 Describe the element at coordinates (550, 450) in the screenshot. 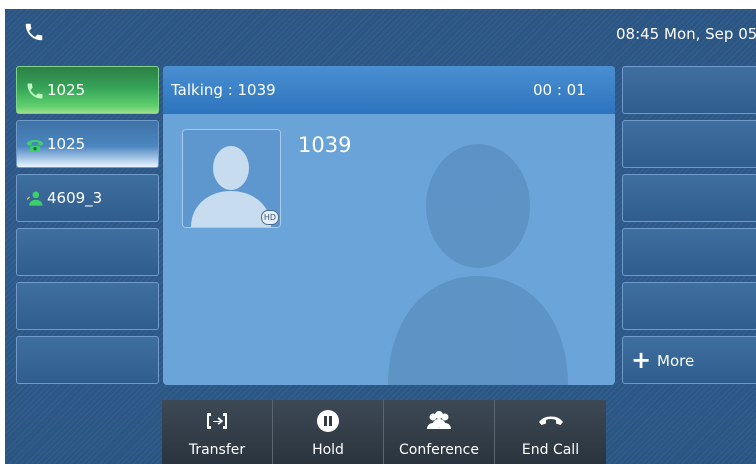

I see `end-call-label: End Call` at that location.